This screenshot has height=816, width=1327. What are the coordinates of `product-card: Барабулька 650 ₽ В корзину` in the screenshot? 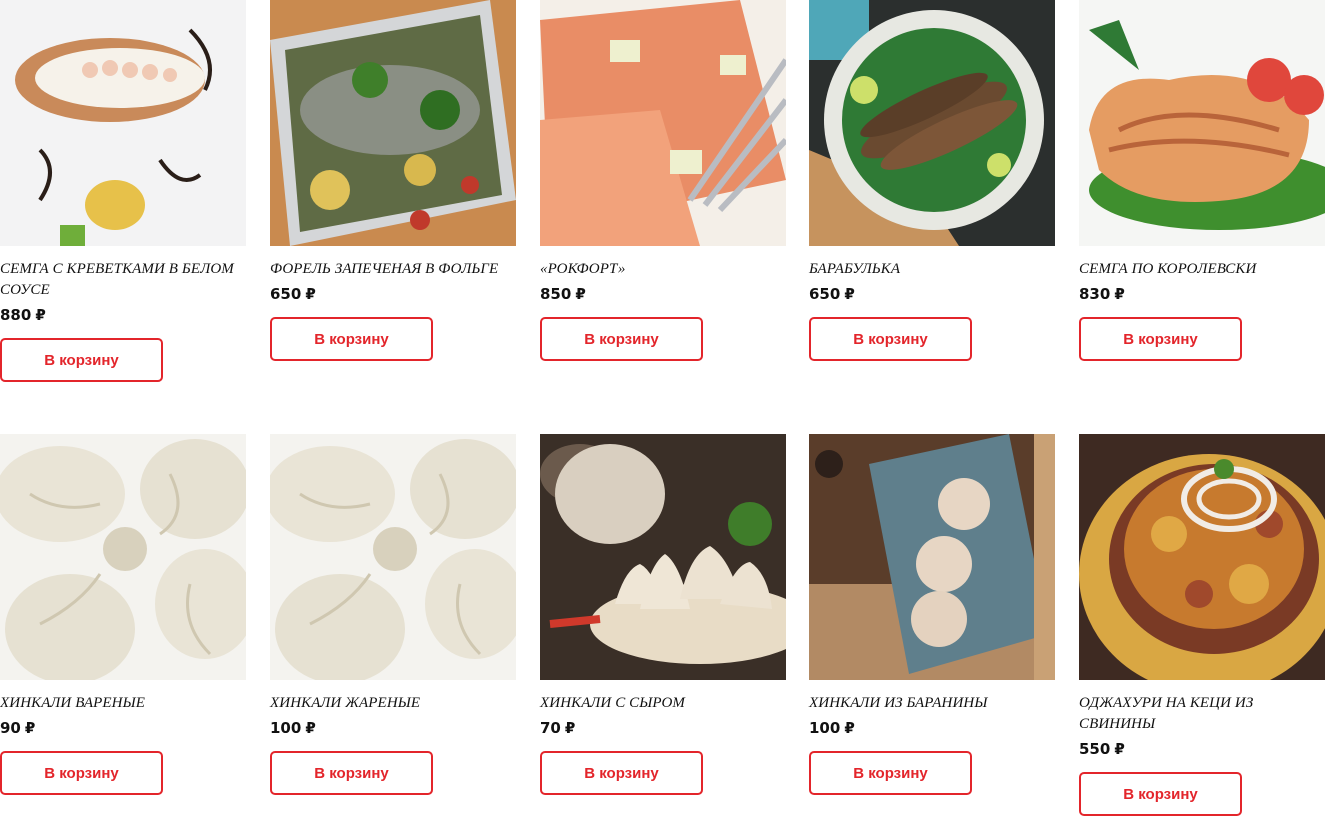 It's located at (932, 180).